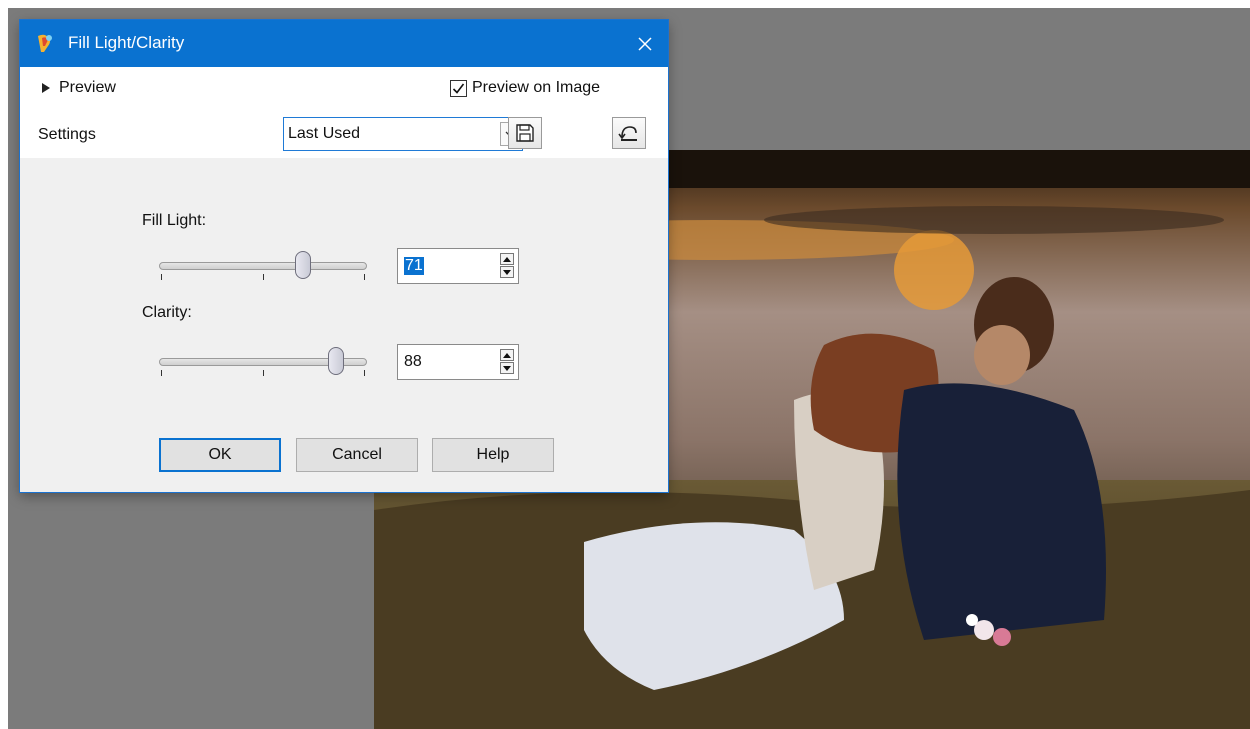 Image resolution: width=1250 pixels, height=729 pixels. I want to click on slider-track, so click(263, 266).